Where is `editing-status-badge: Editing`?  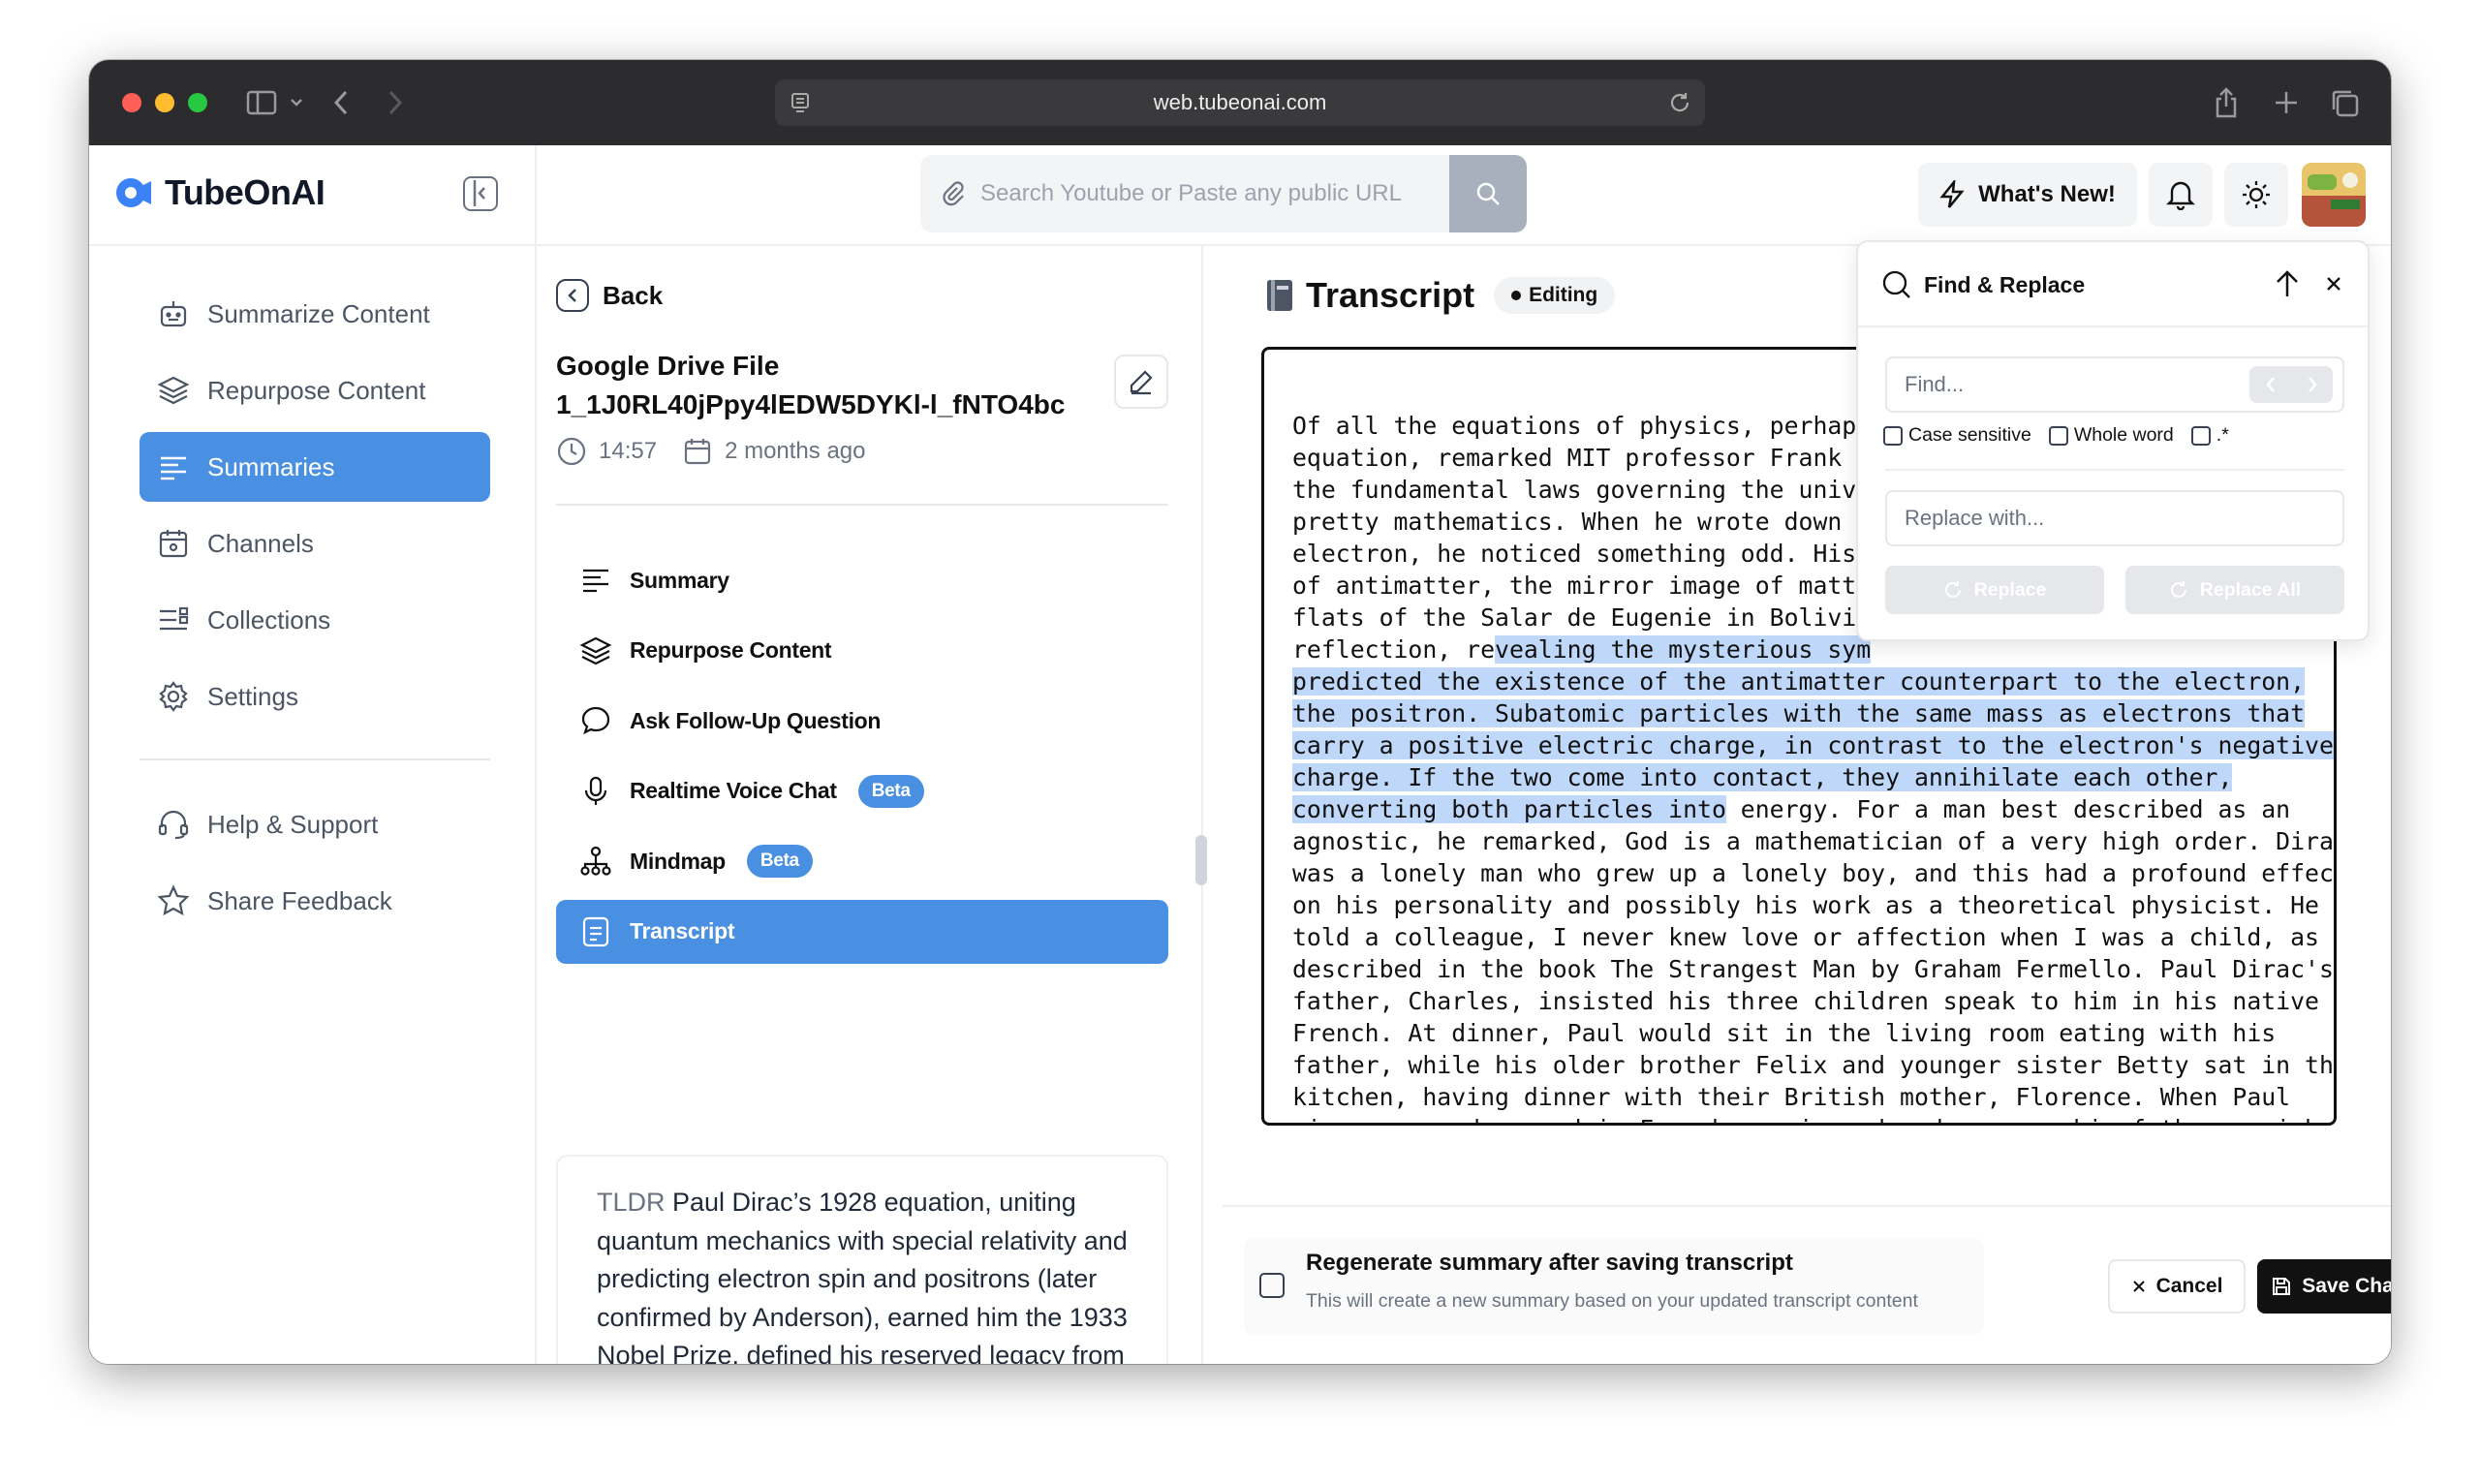 editing-status-badge: Editing is located at coordinates (1555, 295).